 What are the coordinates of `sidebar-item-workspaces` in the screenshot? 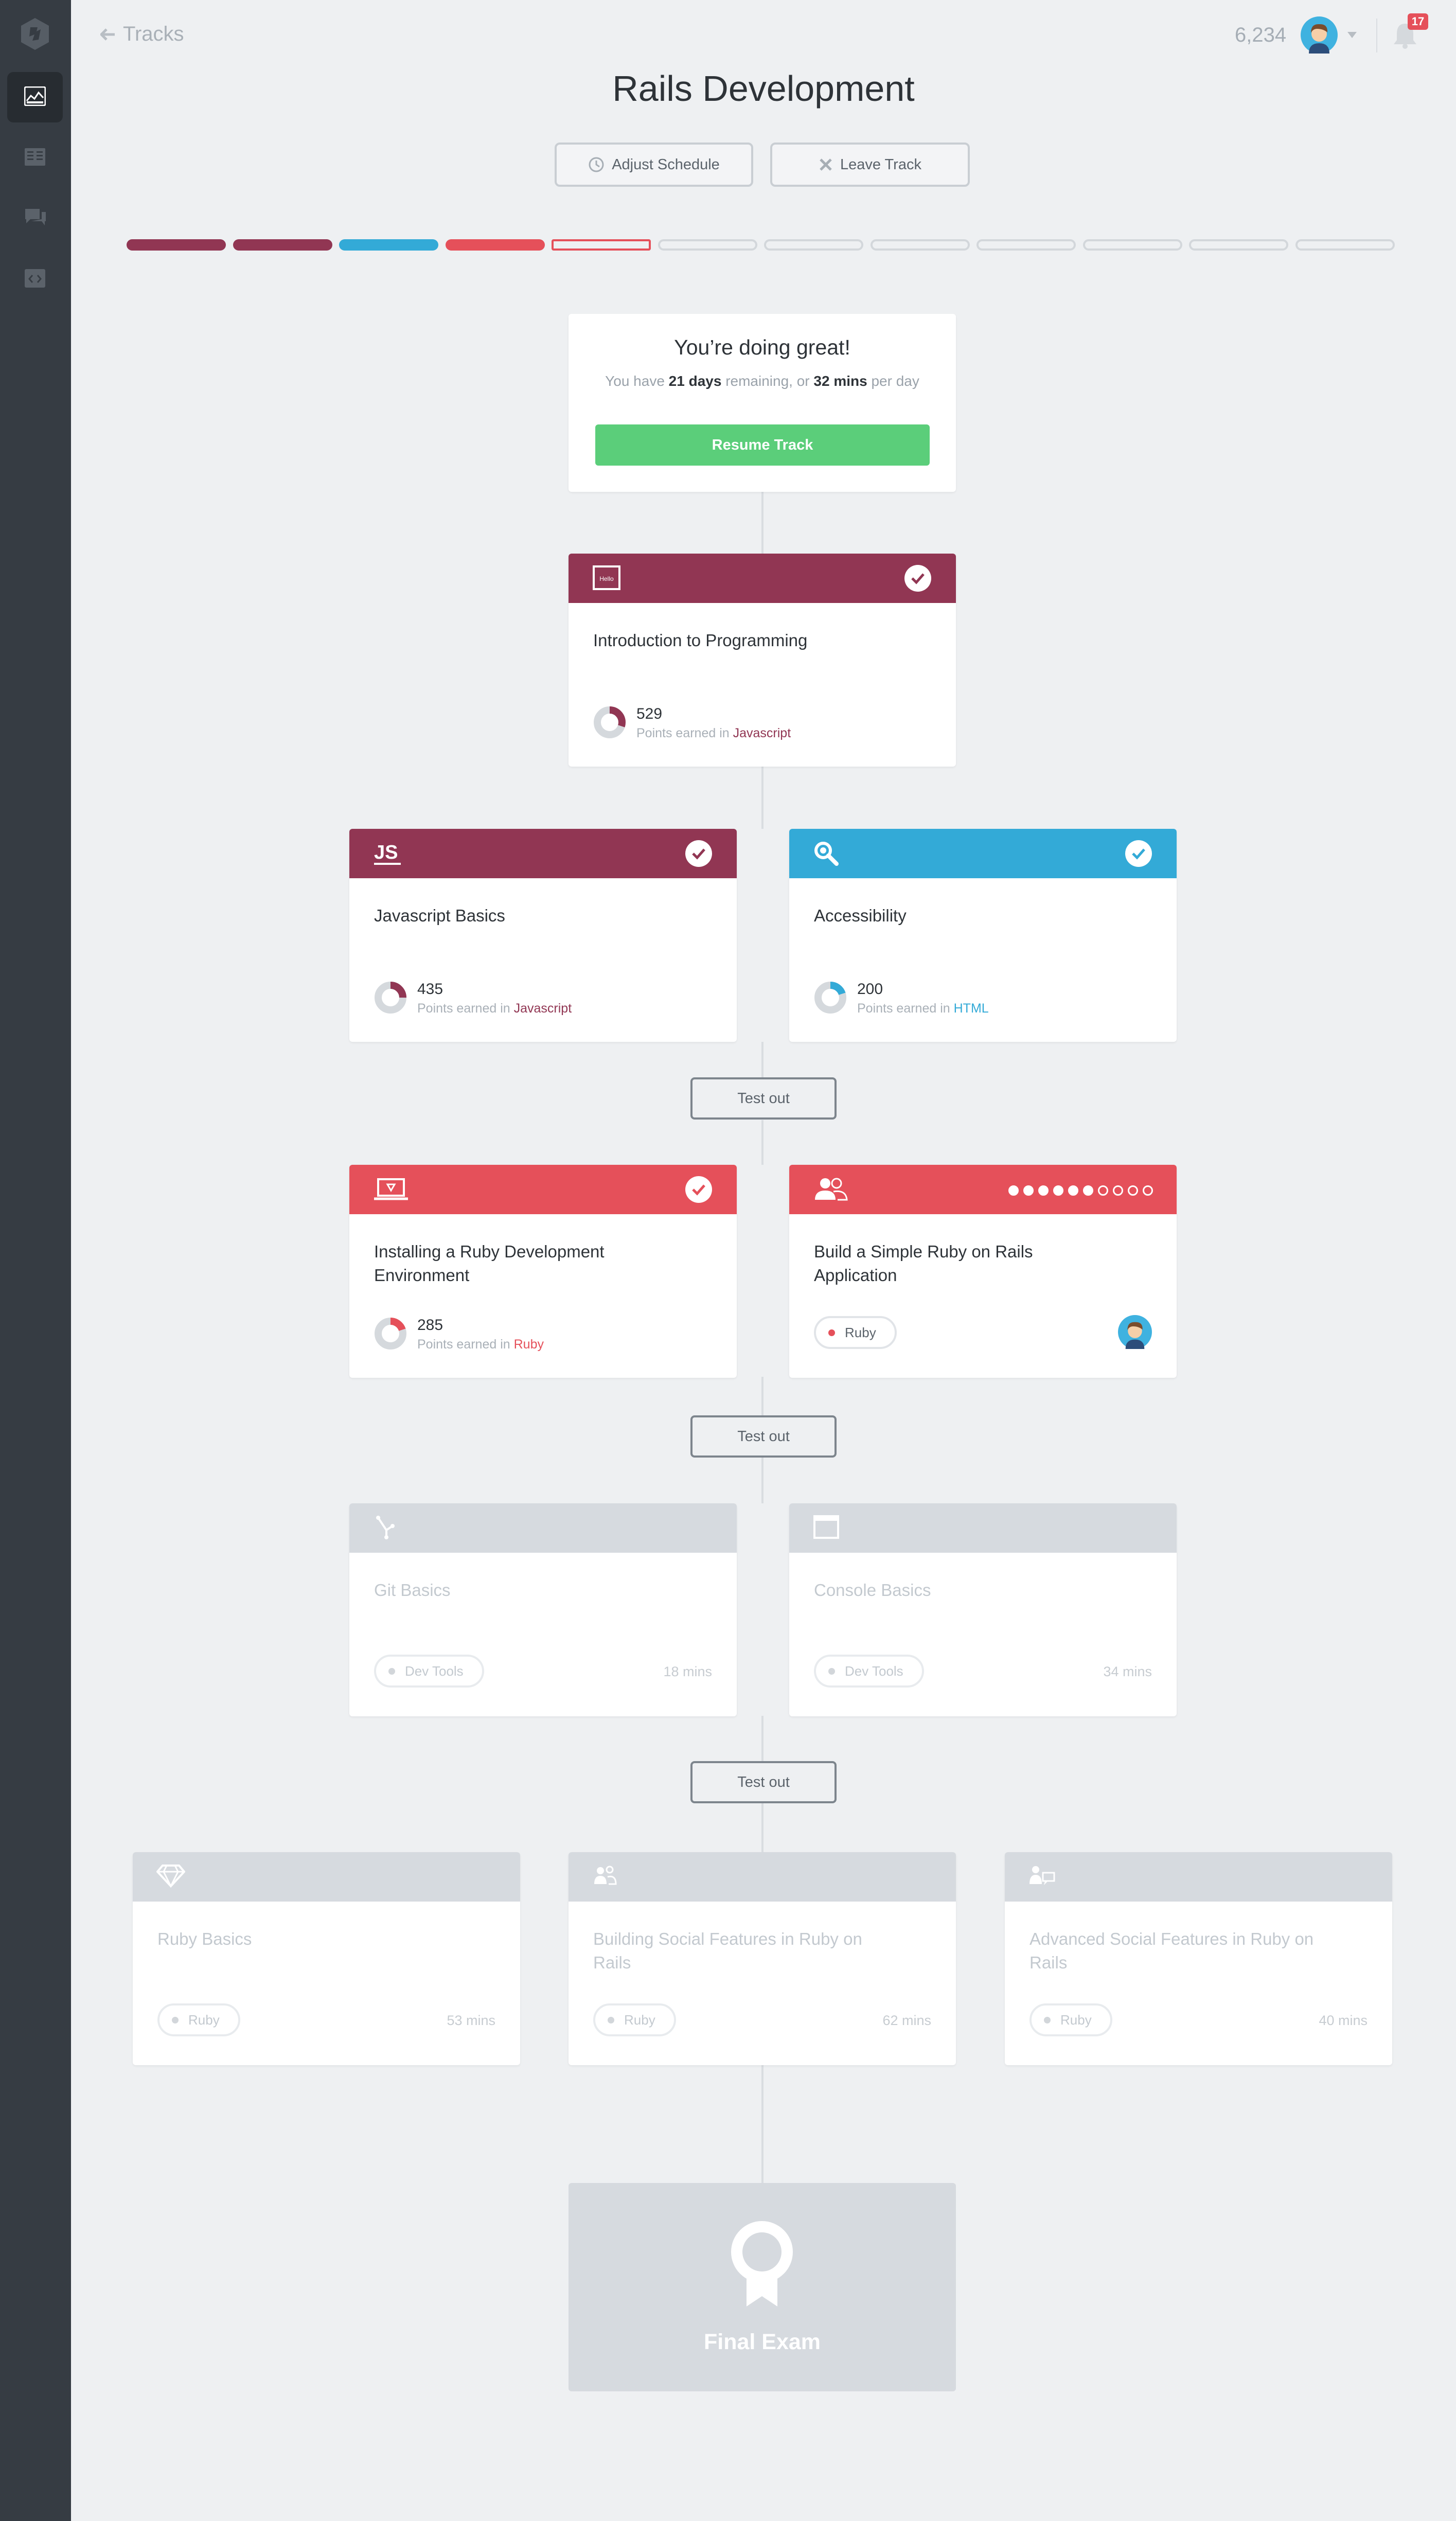 It's located at (35, 279).